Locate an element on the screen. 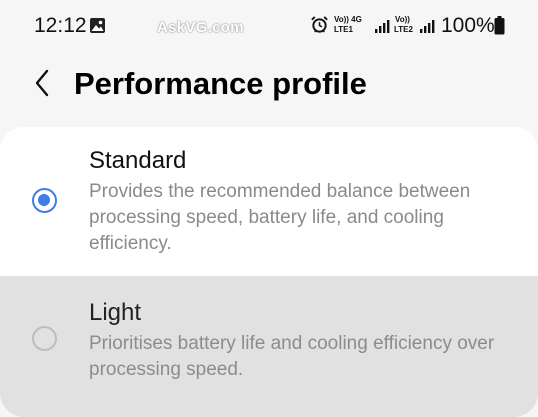  gallery-icon is located at coordinates (97, 25).